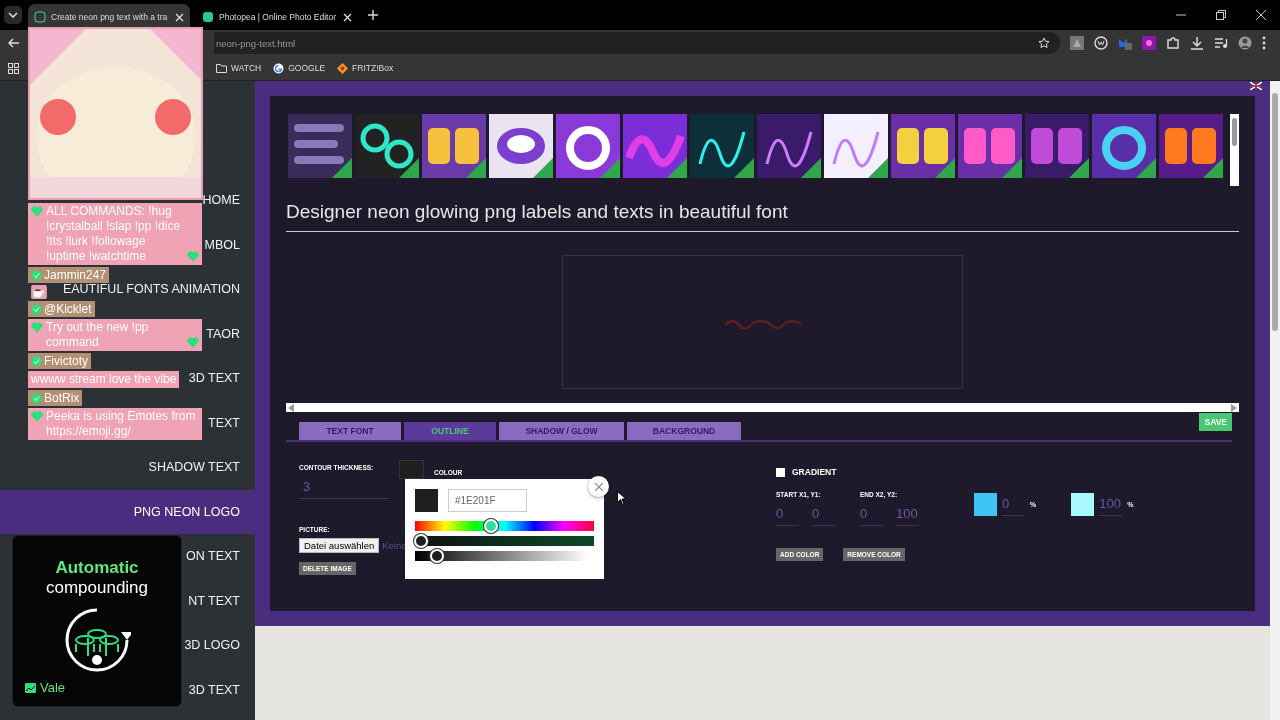  I want to click on browser-tab: Photopea | Online Photo Editor, so click(277, 17).